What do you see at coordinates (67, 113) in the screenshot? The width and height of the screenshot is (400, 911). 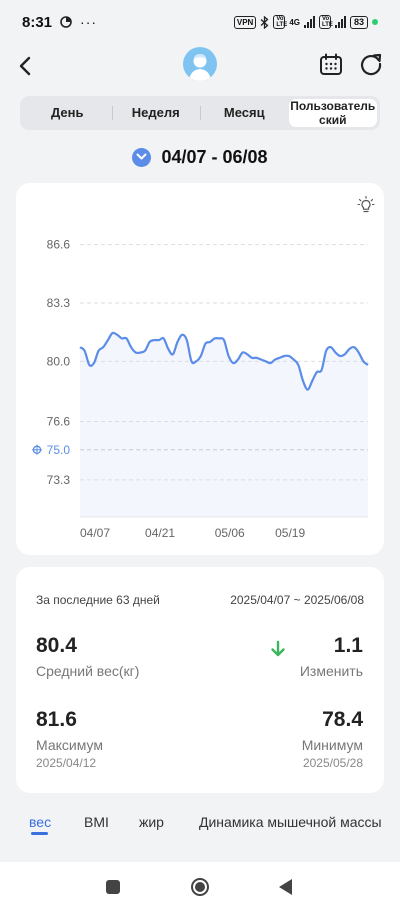 I see `tab-day: День` at bounding box center [67, 113].